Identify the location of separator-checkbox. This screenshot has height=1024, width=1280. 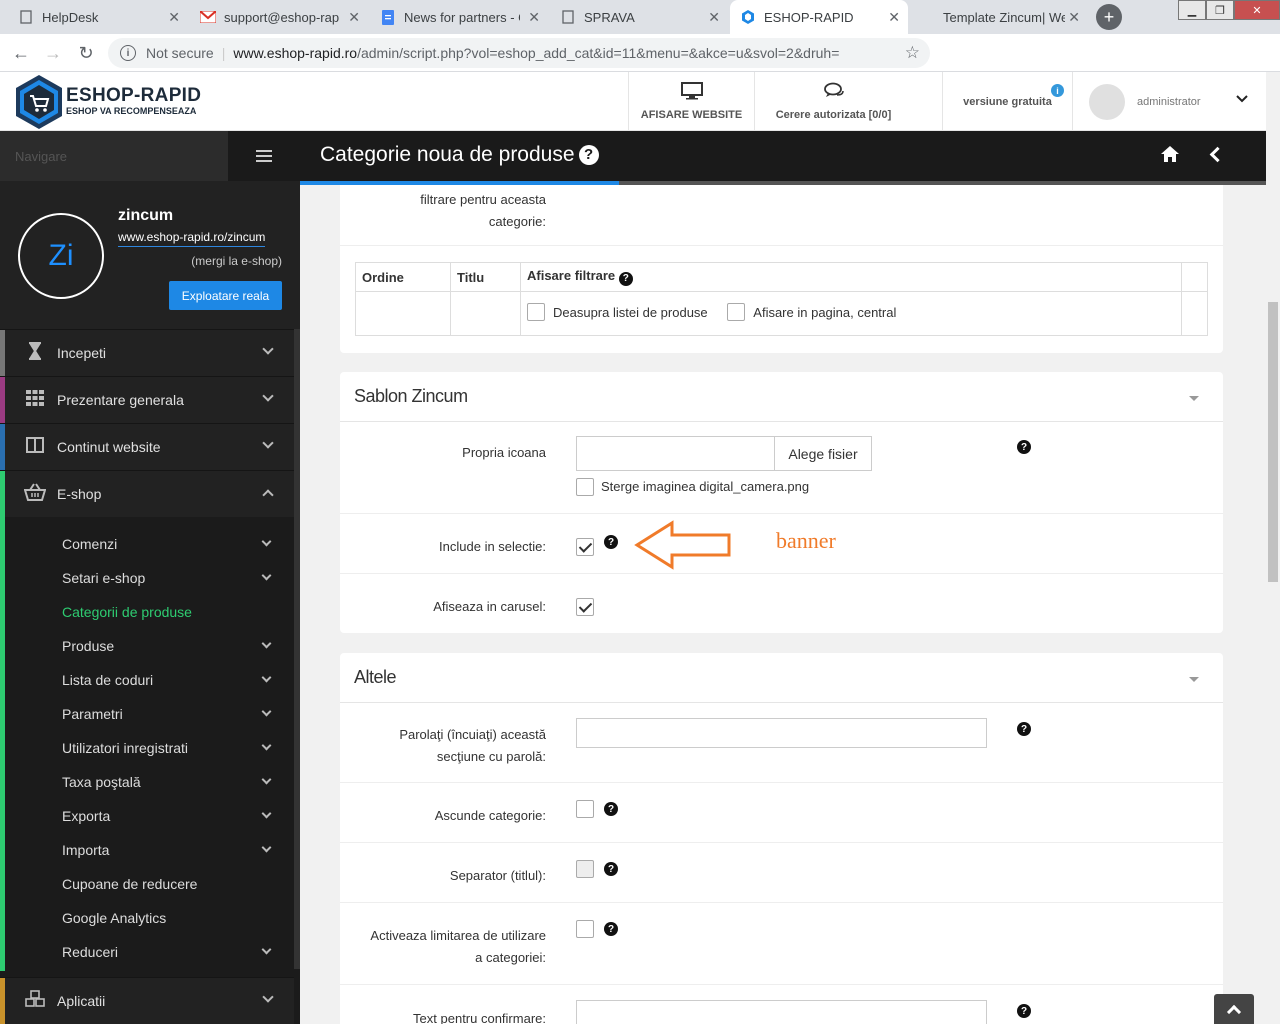
(585, 869).